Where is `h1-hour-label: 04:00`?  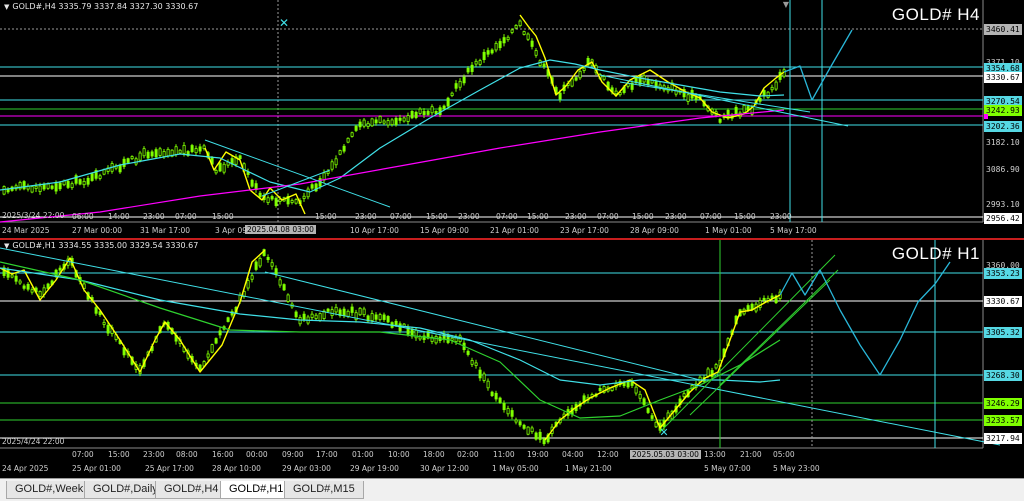 h1-hour-label: 04:00 is located at coordinates (573, 454).